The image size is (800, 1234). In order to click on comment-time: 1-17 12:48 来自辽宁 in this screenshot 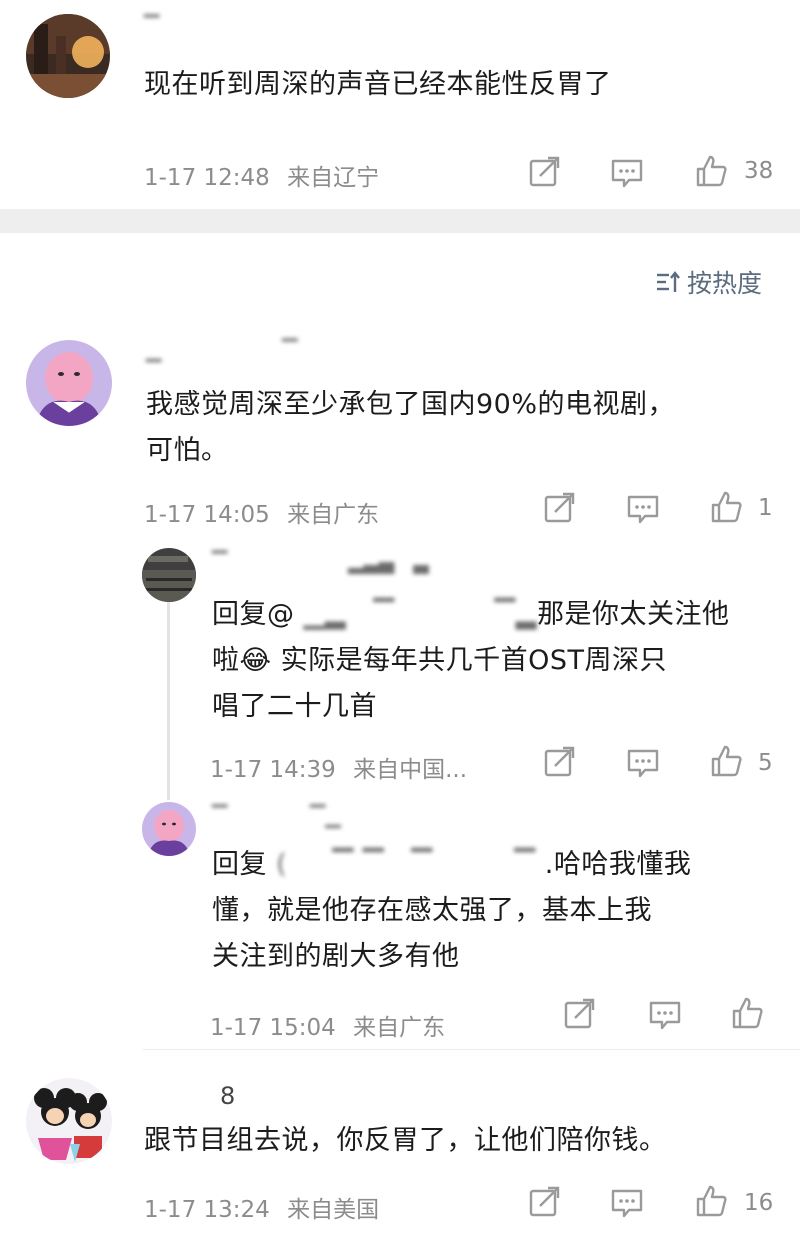, I will do `click(261, 175)`.